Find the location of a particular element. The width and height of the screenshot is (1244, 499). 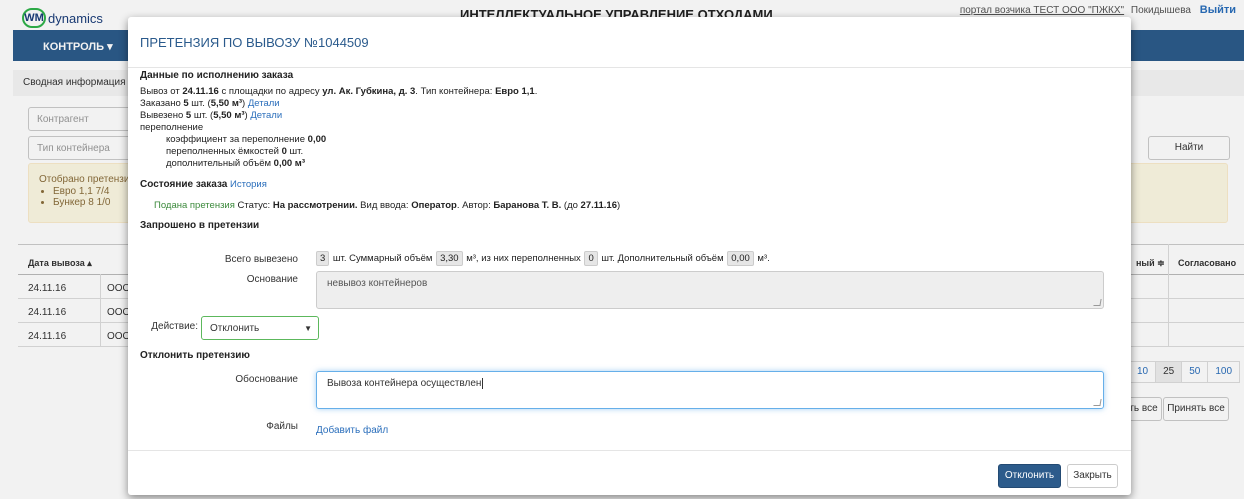

overflow-coef: коэффициент за переполнение 0,00 is located at coordinates (643, 140).